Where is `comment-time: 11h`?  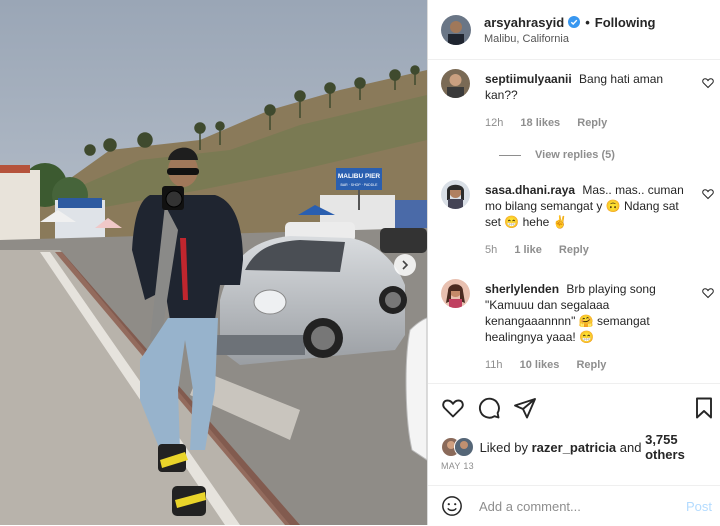
comment-time: 11h is located at coordinates (494, 365).